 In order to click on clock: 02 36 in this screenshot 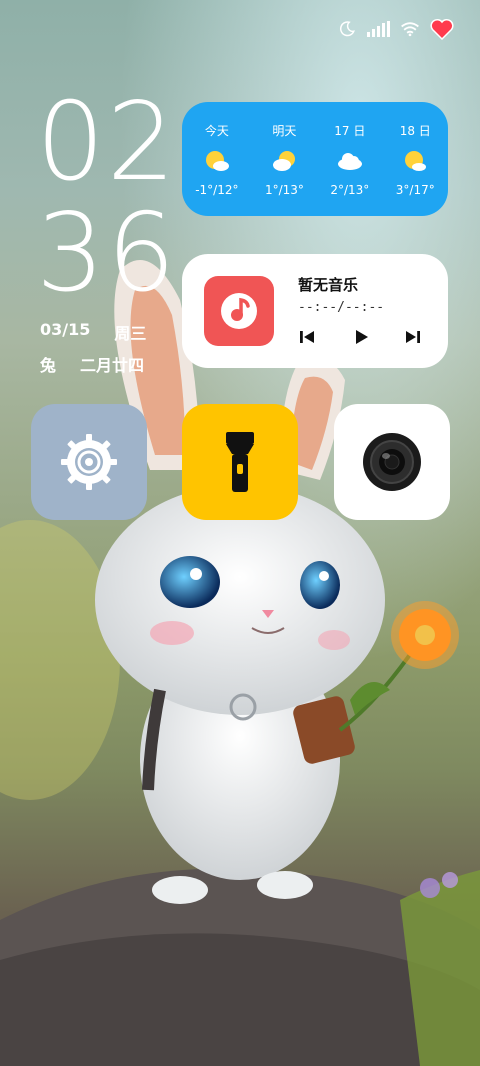, I will do `click(107, 198)`.